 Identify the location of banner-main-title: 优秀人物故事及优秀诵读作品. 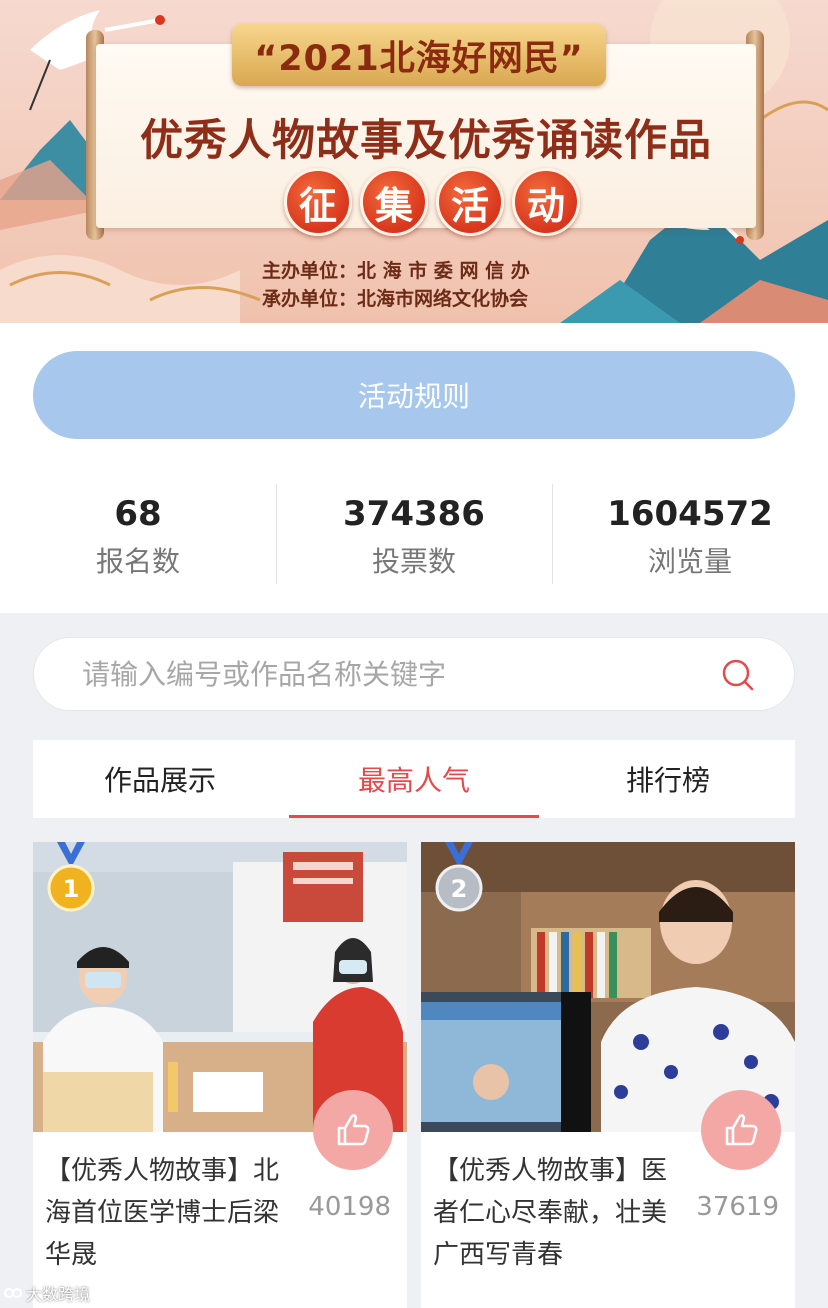
(426, 141).